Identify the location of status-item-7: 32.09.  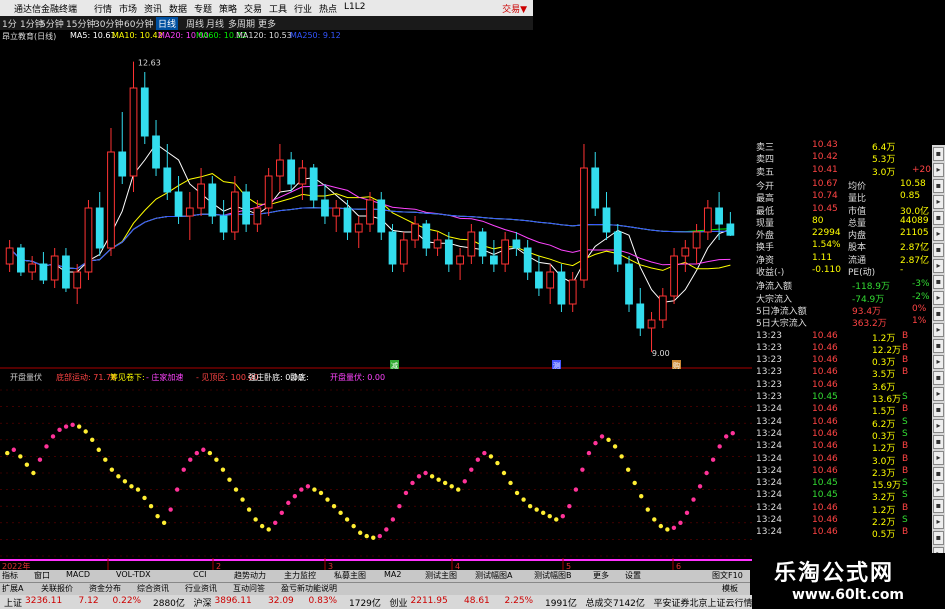
(281, 601).